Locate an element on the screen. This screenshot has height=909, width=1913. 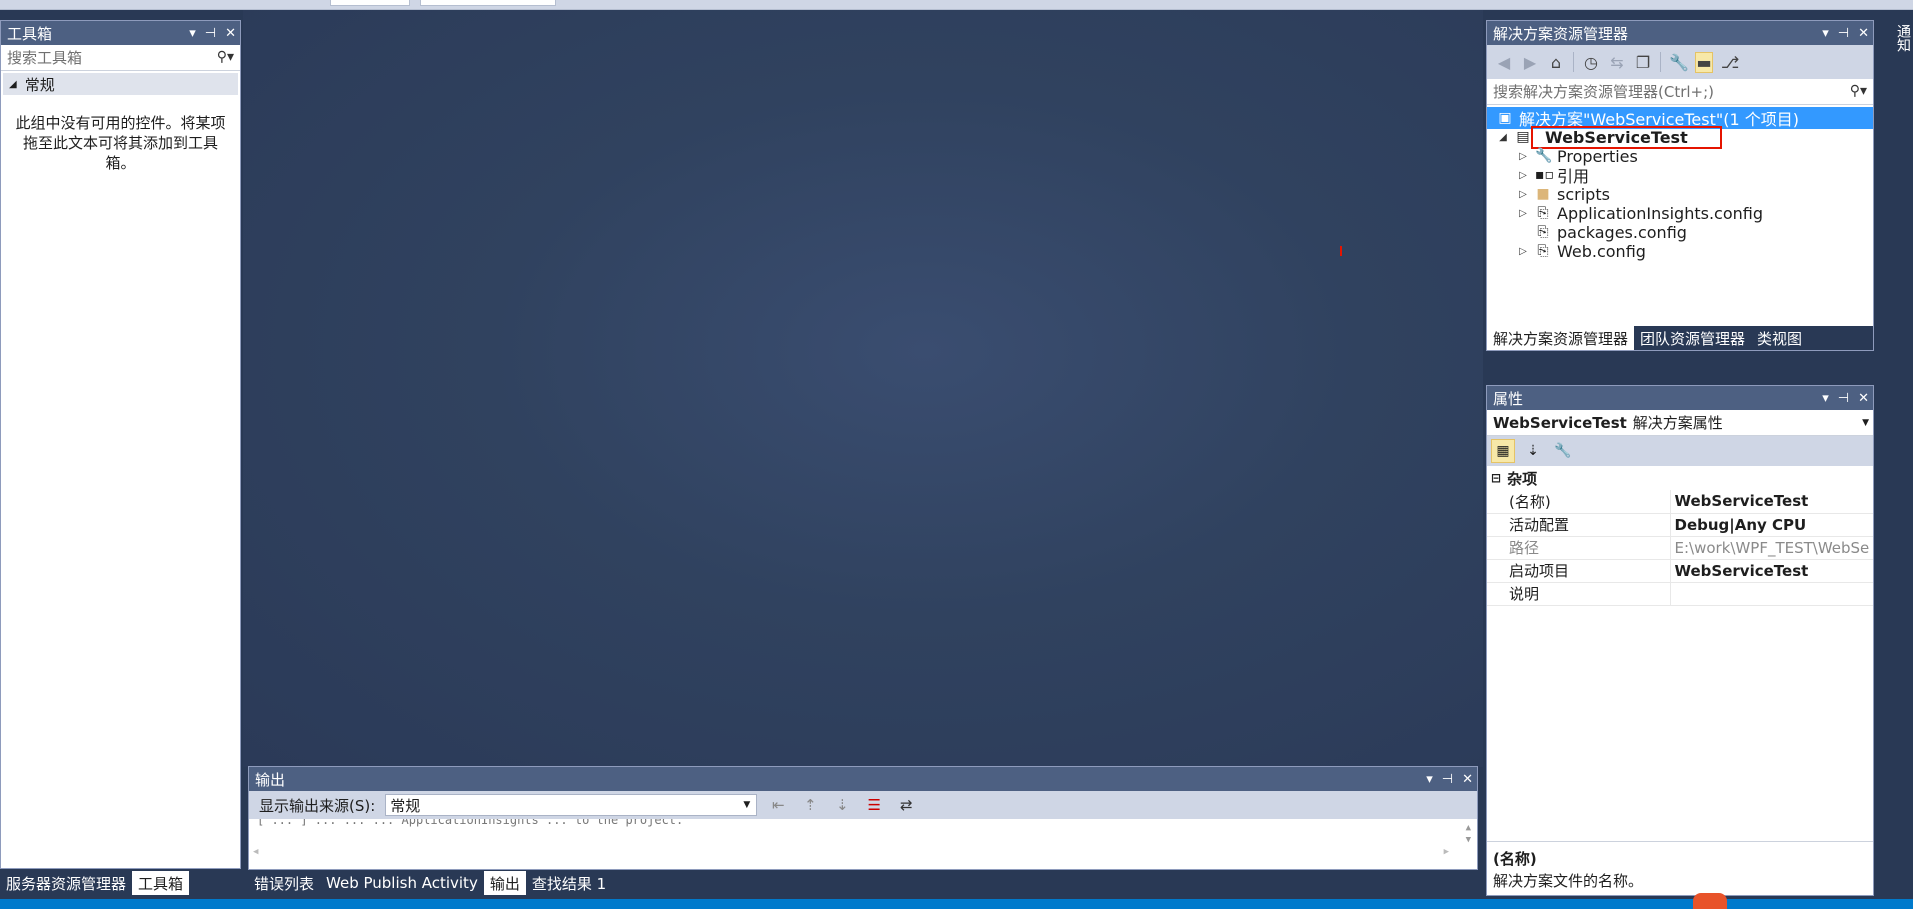
forward-icon: ▶ is located at coordinates (1530, 62).